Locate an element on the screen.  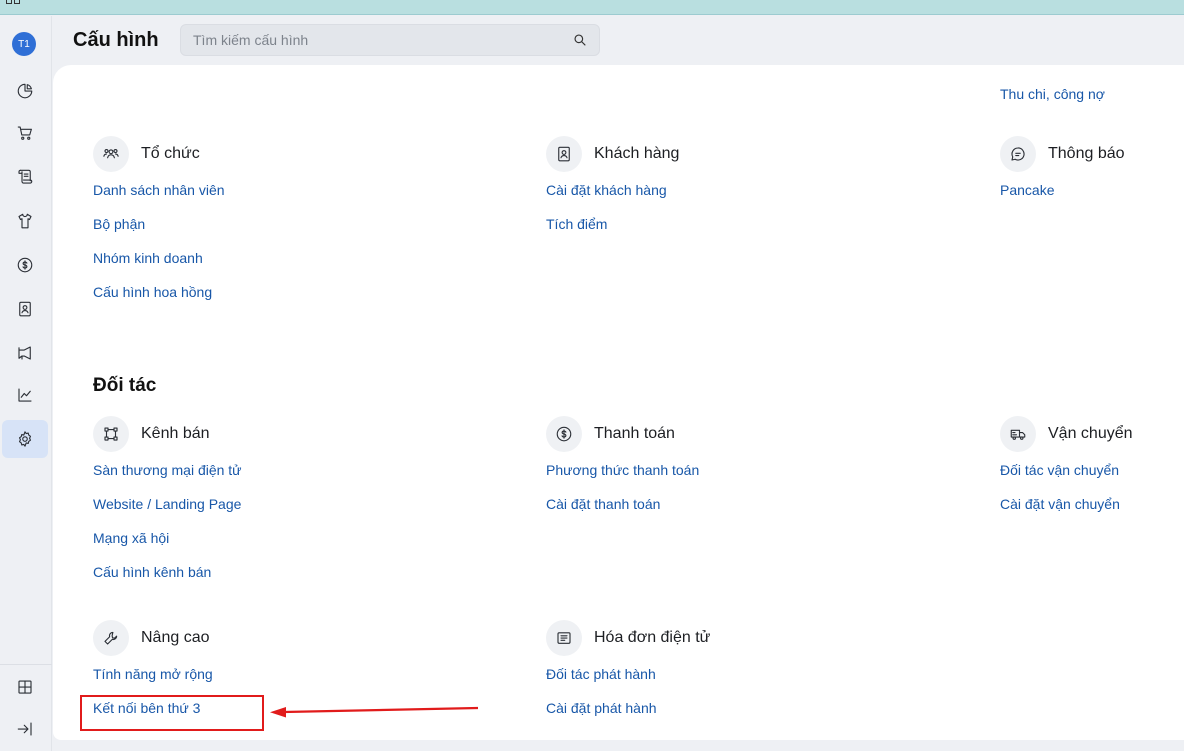
group-khach-hang: Khách hàng Cài đặt khách hàng Tích điểm is located at coordinates (696, 192).